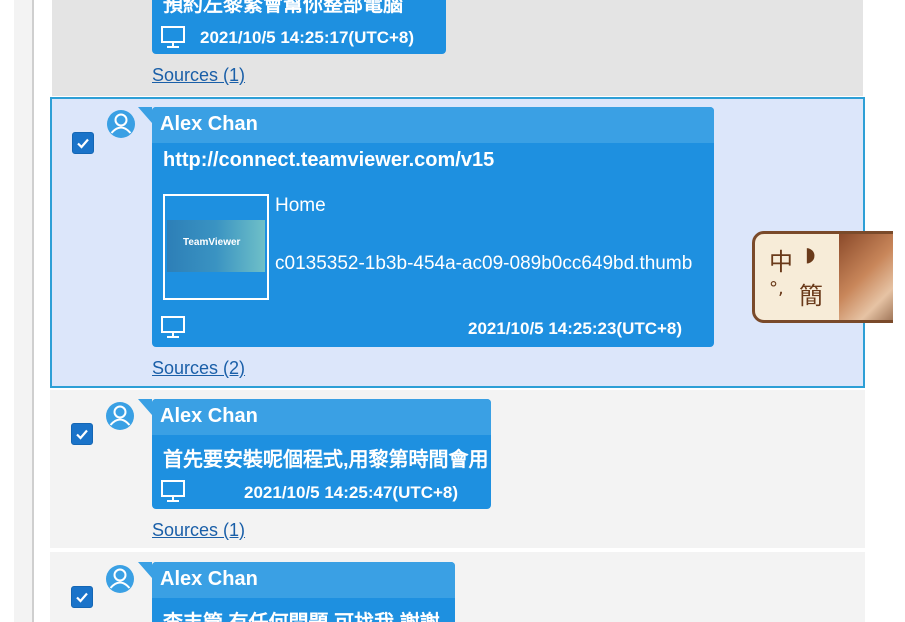 This screenshot has height=622, width=905. What do you see at coordinates (351, 492) in the screenshot?
I see `message-timestamp: 2021/10/5 14:25:47(UTC+8)` at bounding box center [351, 492].